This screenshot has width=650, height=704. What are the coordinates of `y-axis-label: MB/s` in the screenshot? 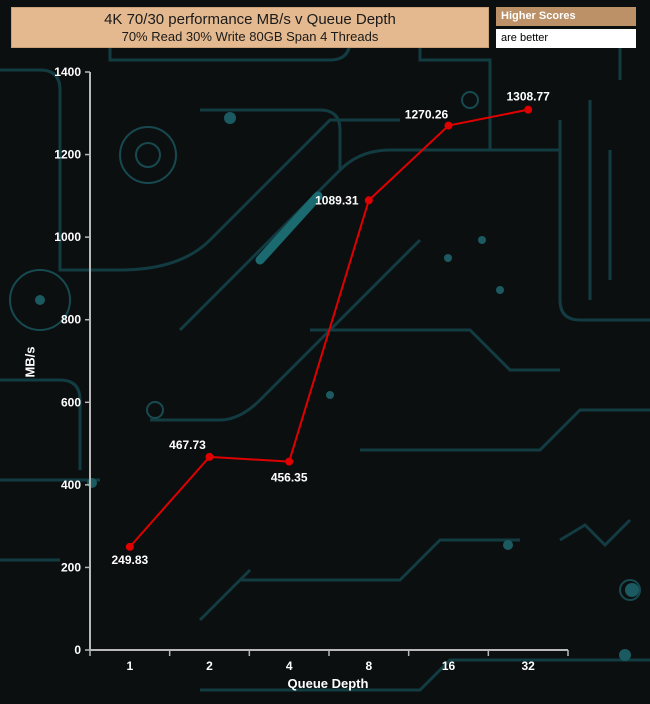 It's located at (30, 362).